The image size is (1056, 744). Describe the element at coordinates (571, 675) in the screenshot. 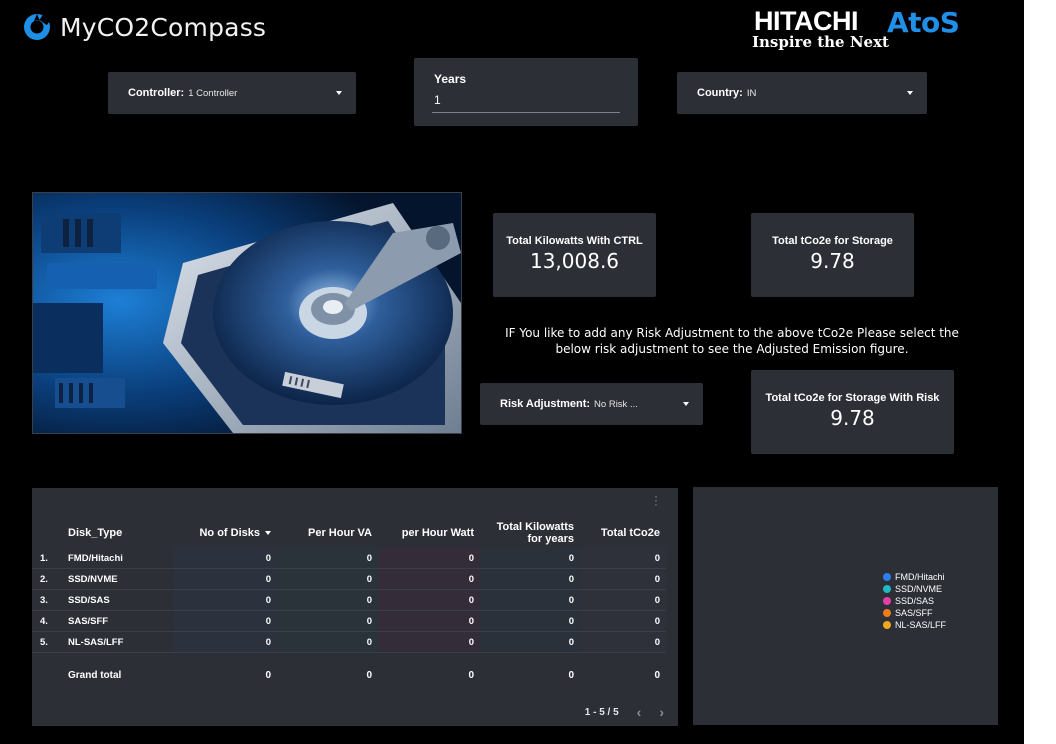

I see `total-kilowatts: 0` at that location.